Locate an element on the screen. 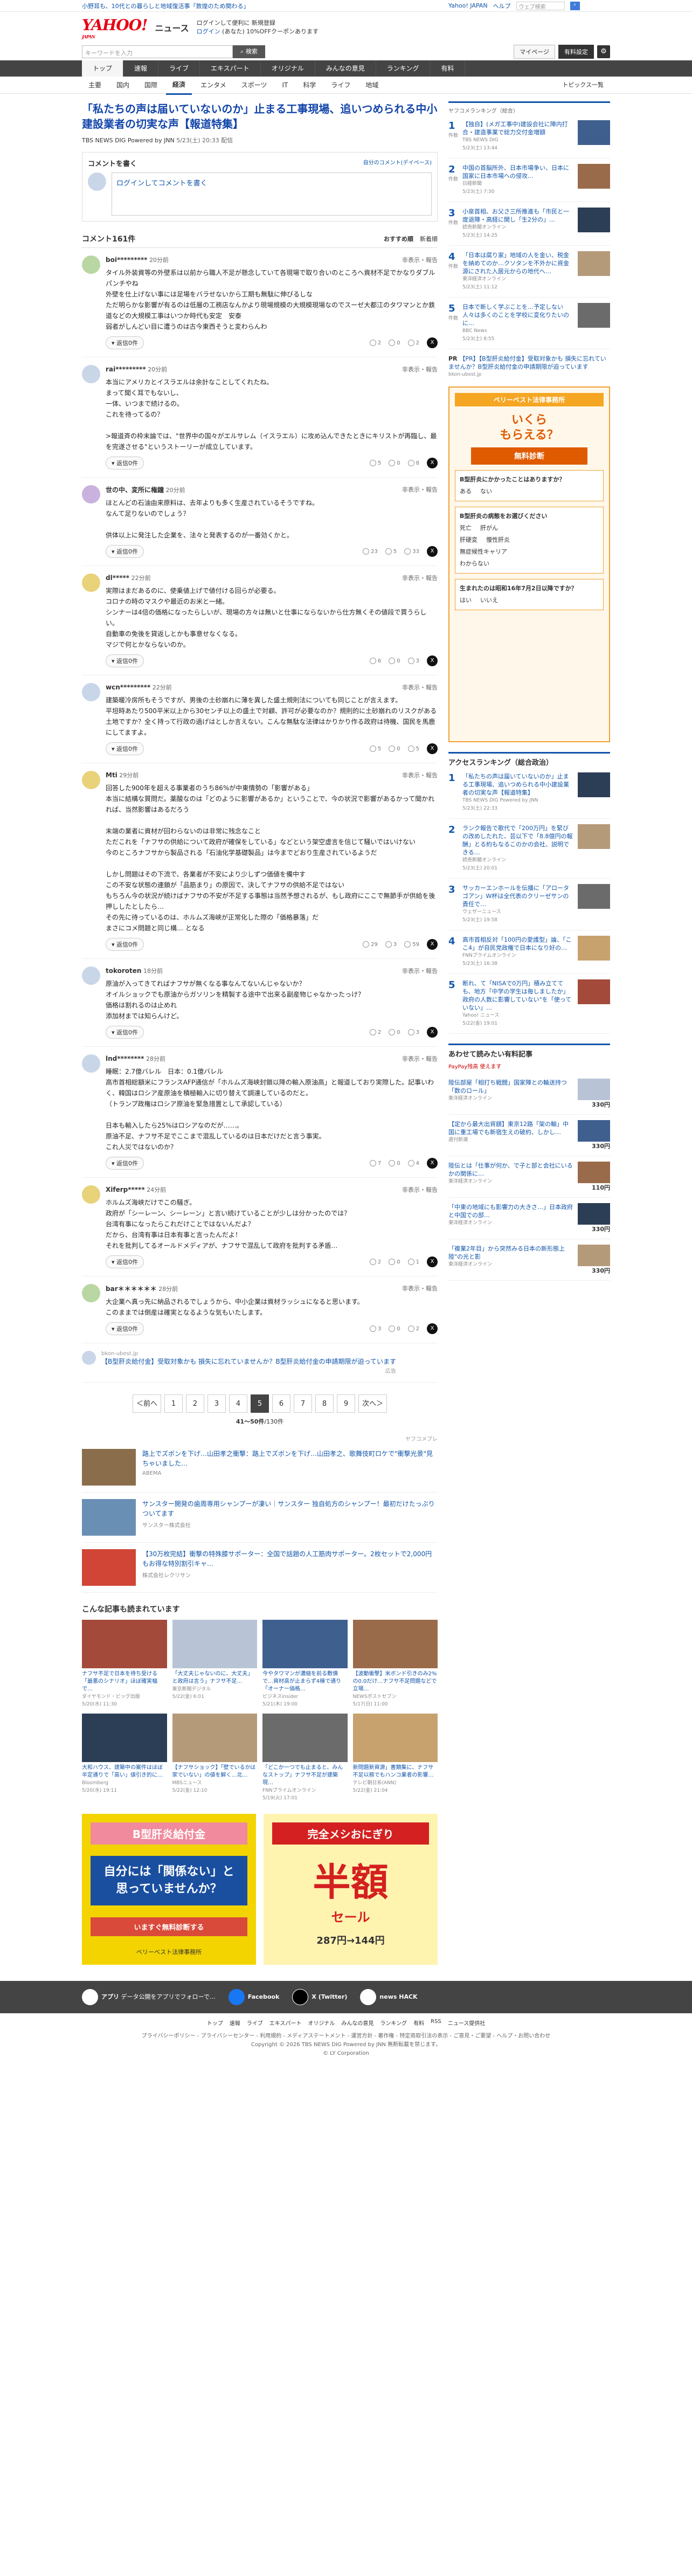 Image resolution: width=692 pixels, height=2576 pixels. neutral-button: 2 is located at coordinates (413, 343).